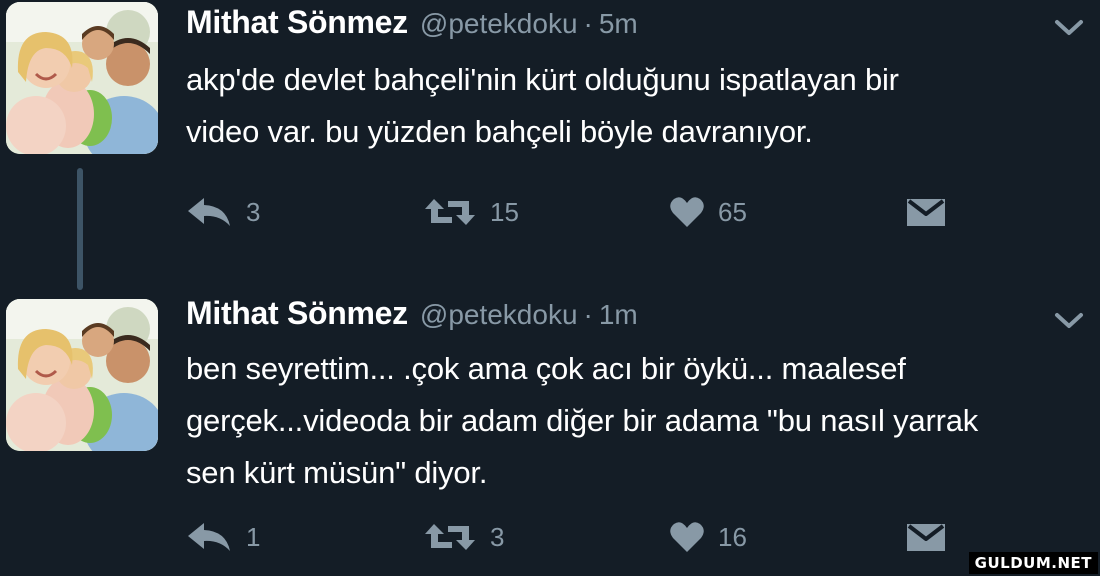  What do you see at coordinates (732, 536) in the screenshot?
I see `like-count: 16` at bounding box center [732, 536].